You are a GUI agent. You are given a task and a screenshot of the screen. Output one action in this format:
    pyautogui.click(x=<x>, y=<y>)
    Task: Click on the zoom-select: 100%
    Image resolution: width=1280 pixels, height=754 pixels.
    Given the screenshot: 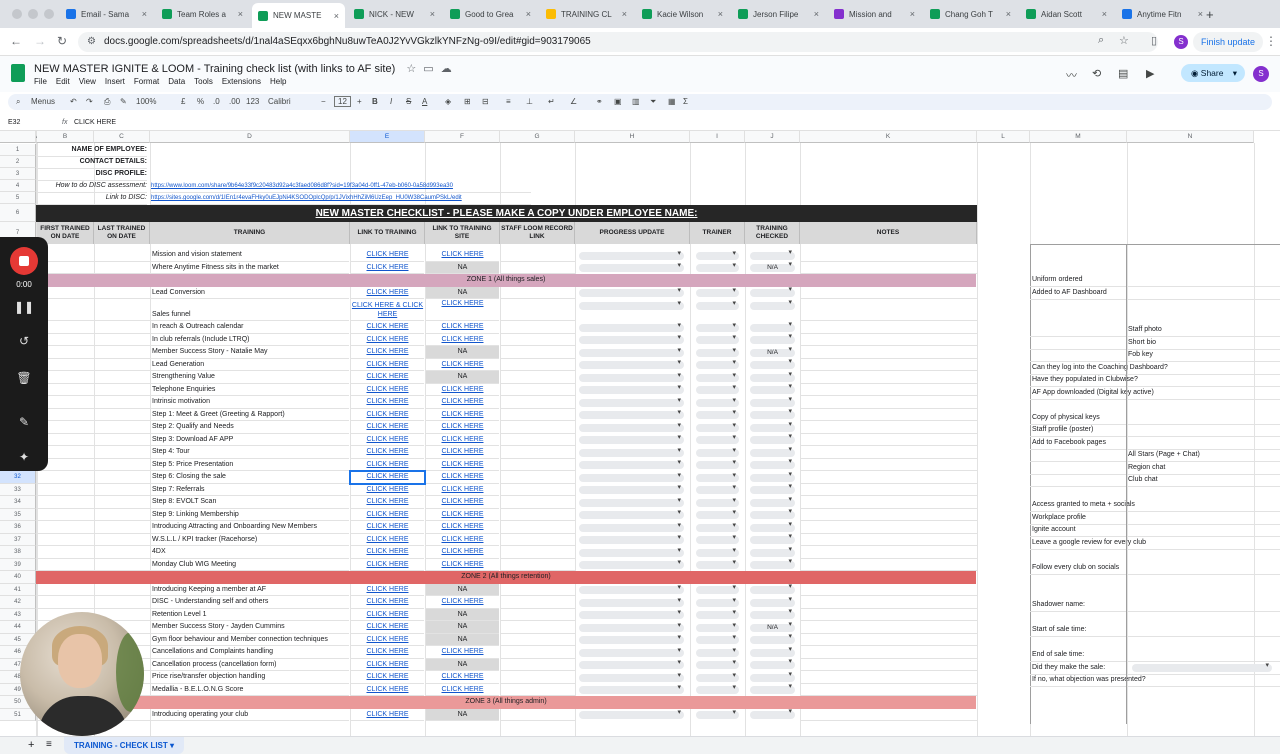 What is the action you would take?
    pyautogui.click(x=146, y=101)
    